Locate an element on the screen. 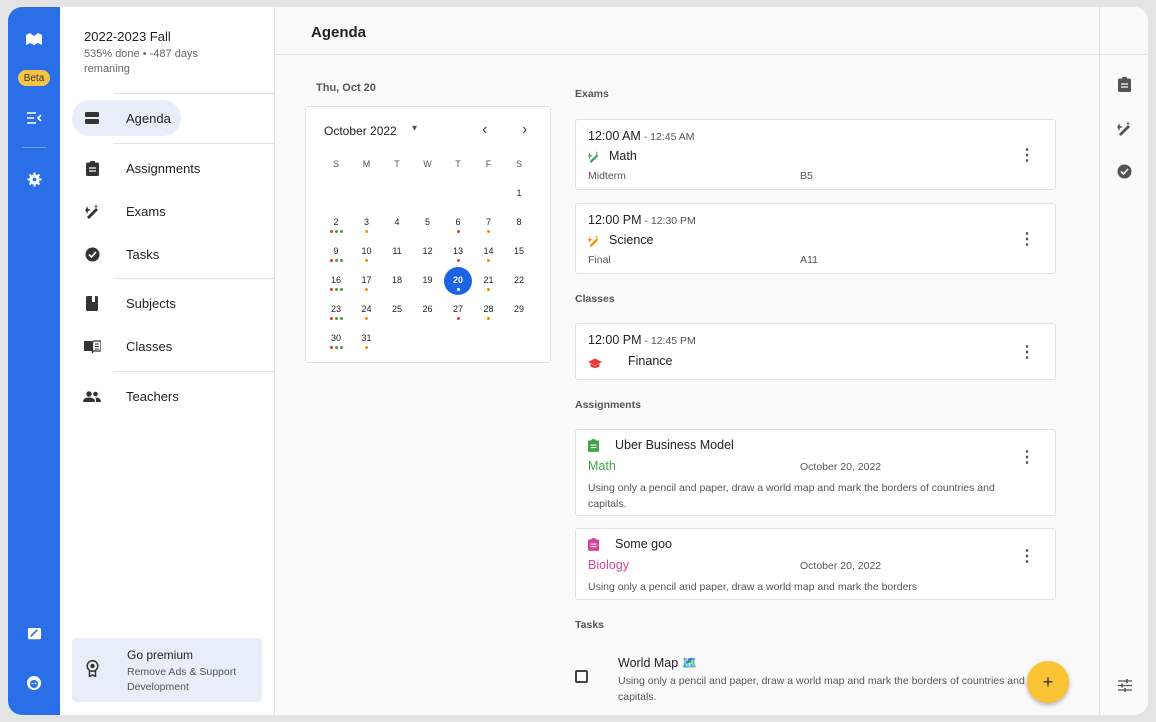  filter-icon is located at coordinates (1124, 685).